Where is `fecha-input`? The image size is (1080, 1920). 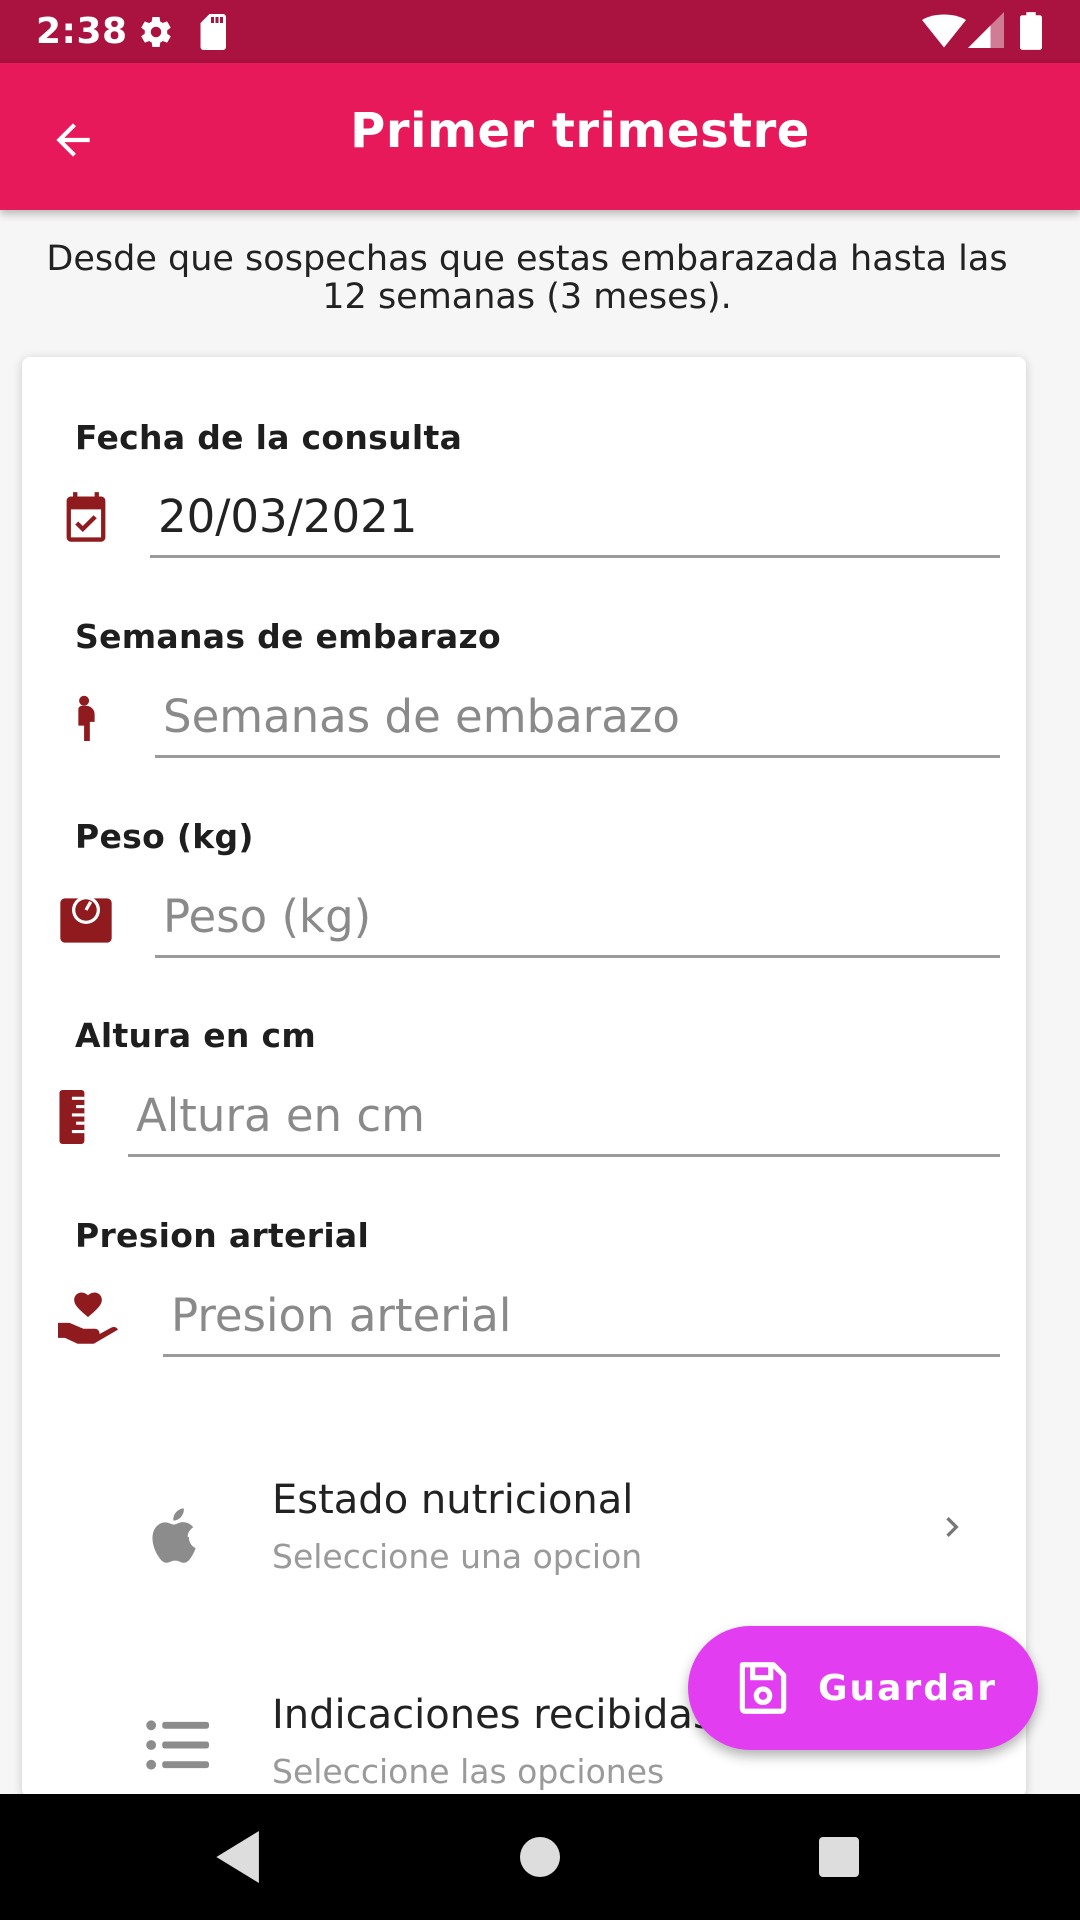
fecha-input is located at coordinates (575, 518).